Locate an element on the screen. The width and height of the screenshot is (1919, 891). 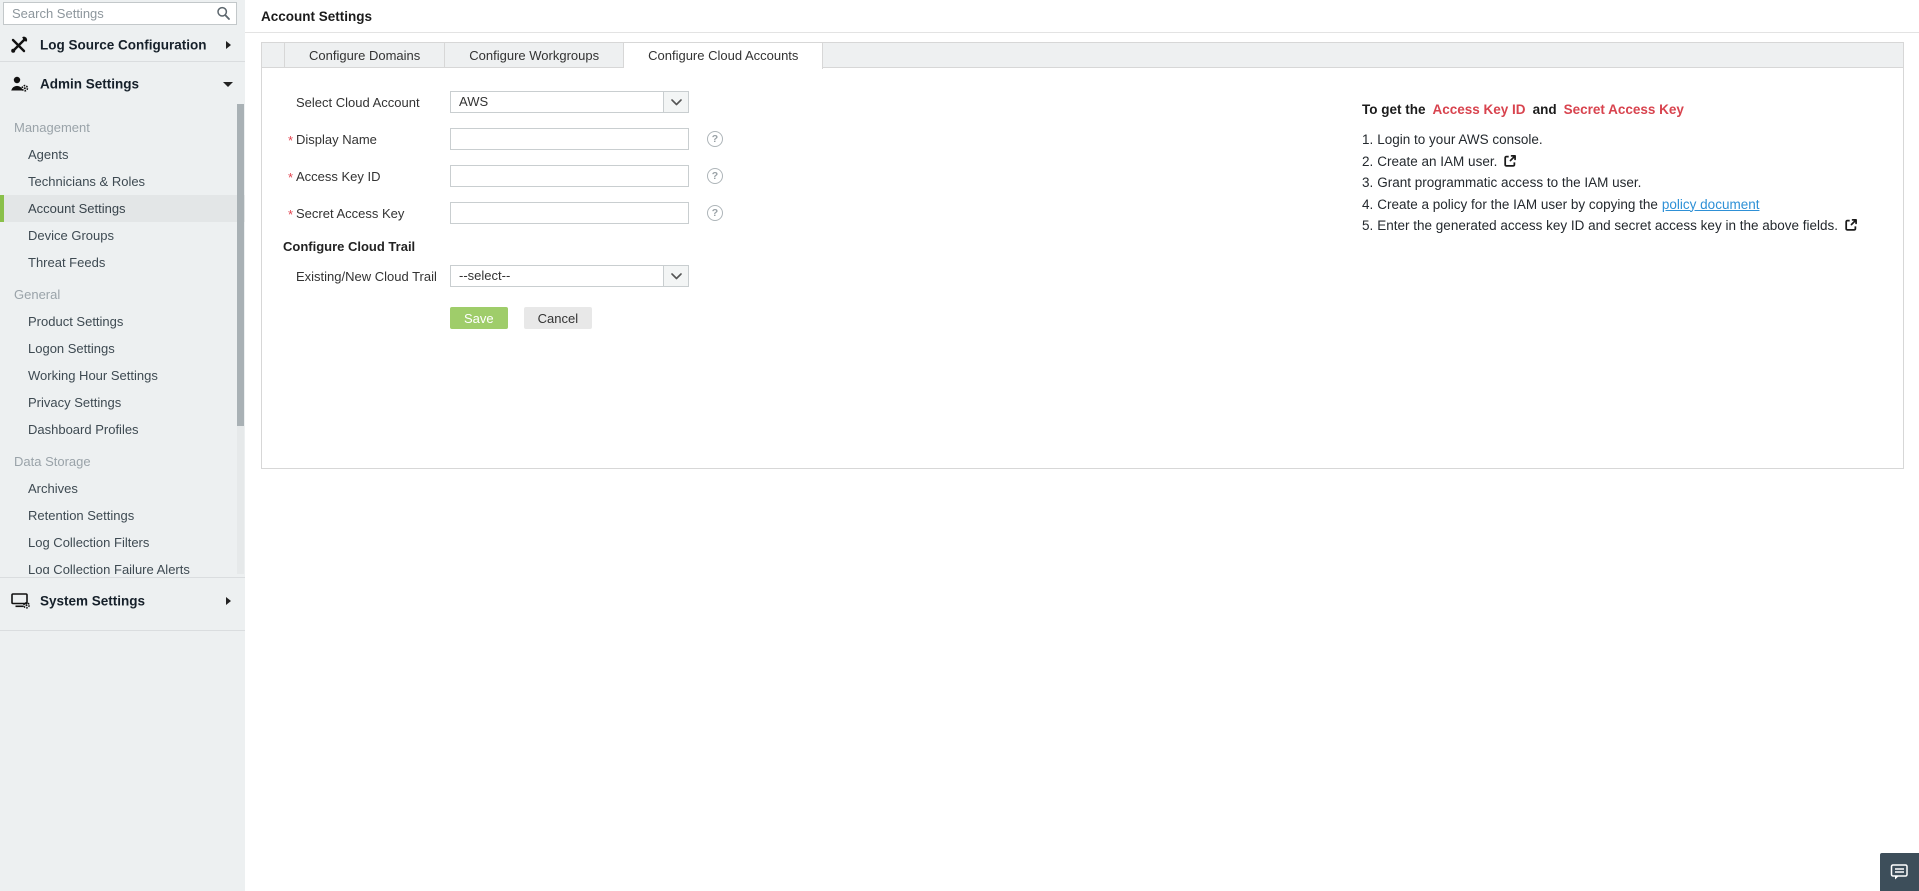
sidebar-item-label: Log Source Configuration is located at coordinates (123, 45).